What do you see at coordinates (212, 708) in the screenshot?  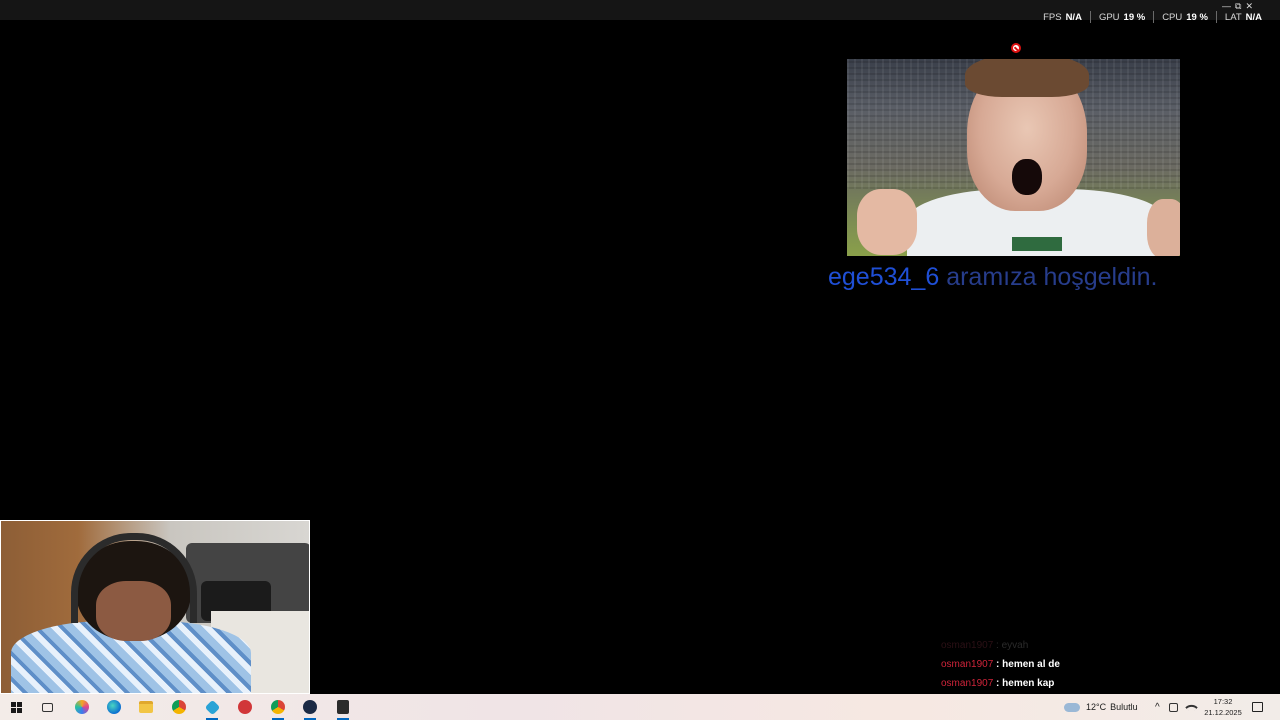 I see `app-icon` at bounding box center [212, 708].